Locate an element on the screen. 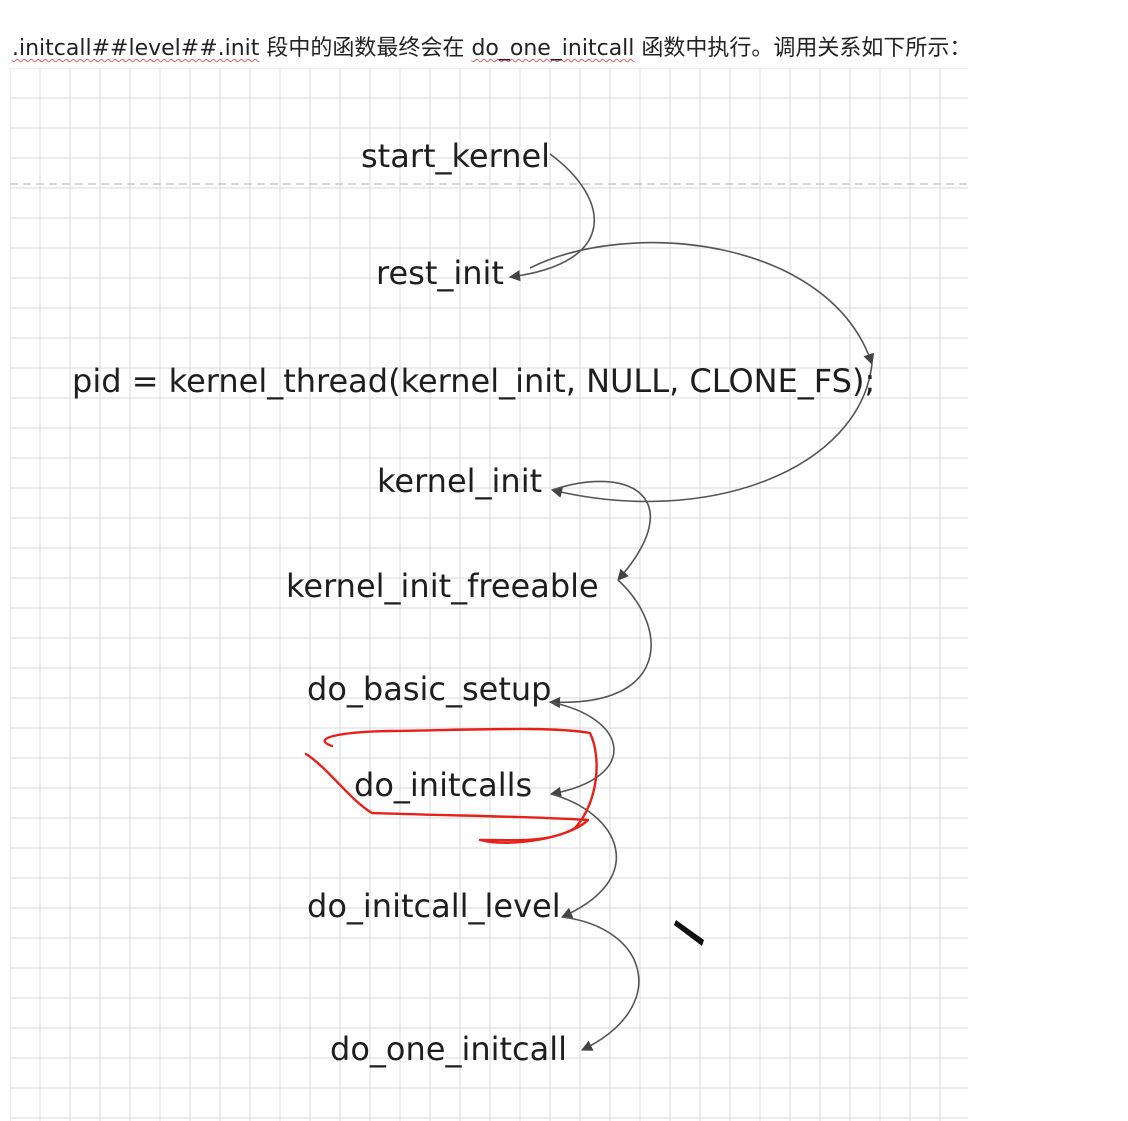 This screenshot has height=1121, width=1128. intro-middle: 段中的函数最终会在 is located at coordinates (365, 48).